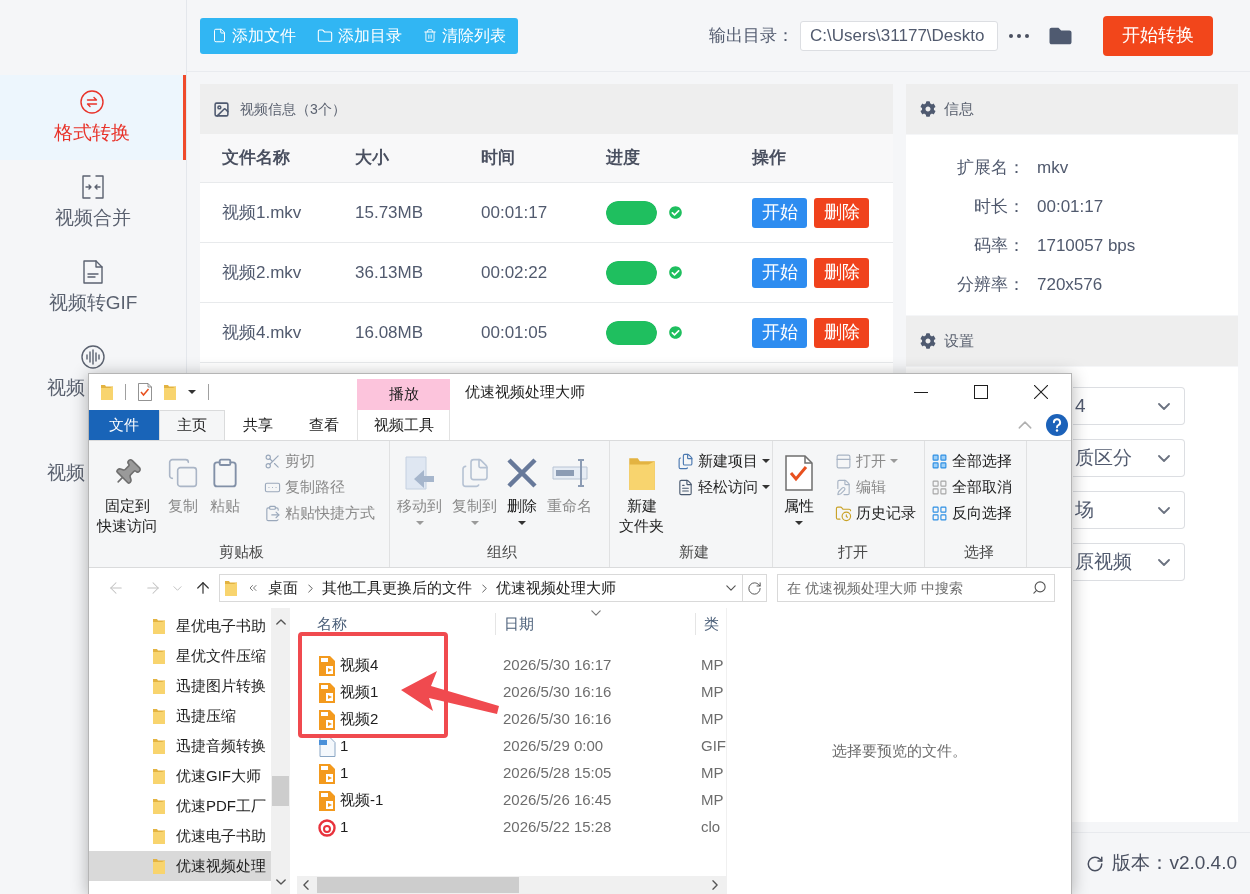 The image size is (1250, 894). Describe the element at coordinates (1025, 425) in the screenshot. I see `chevron-up-icon` at that location.